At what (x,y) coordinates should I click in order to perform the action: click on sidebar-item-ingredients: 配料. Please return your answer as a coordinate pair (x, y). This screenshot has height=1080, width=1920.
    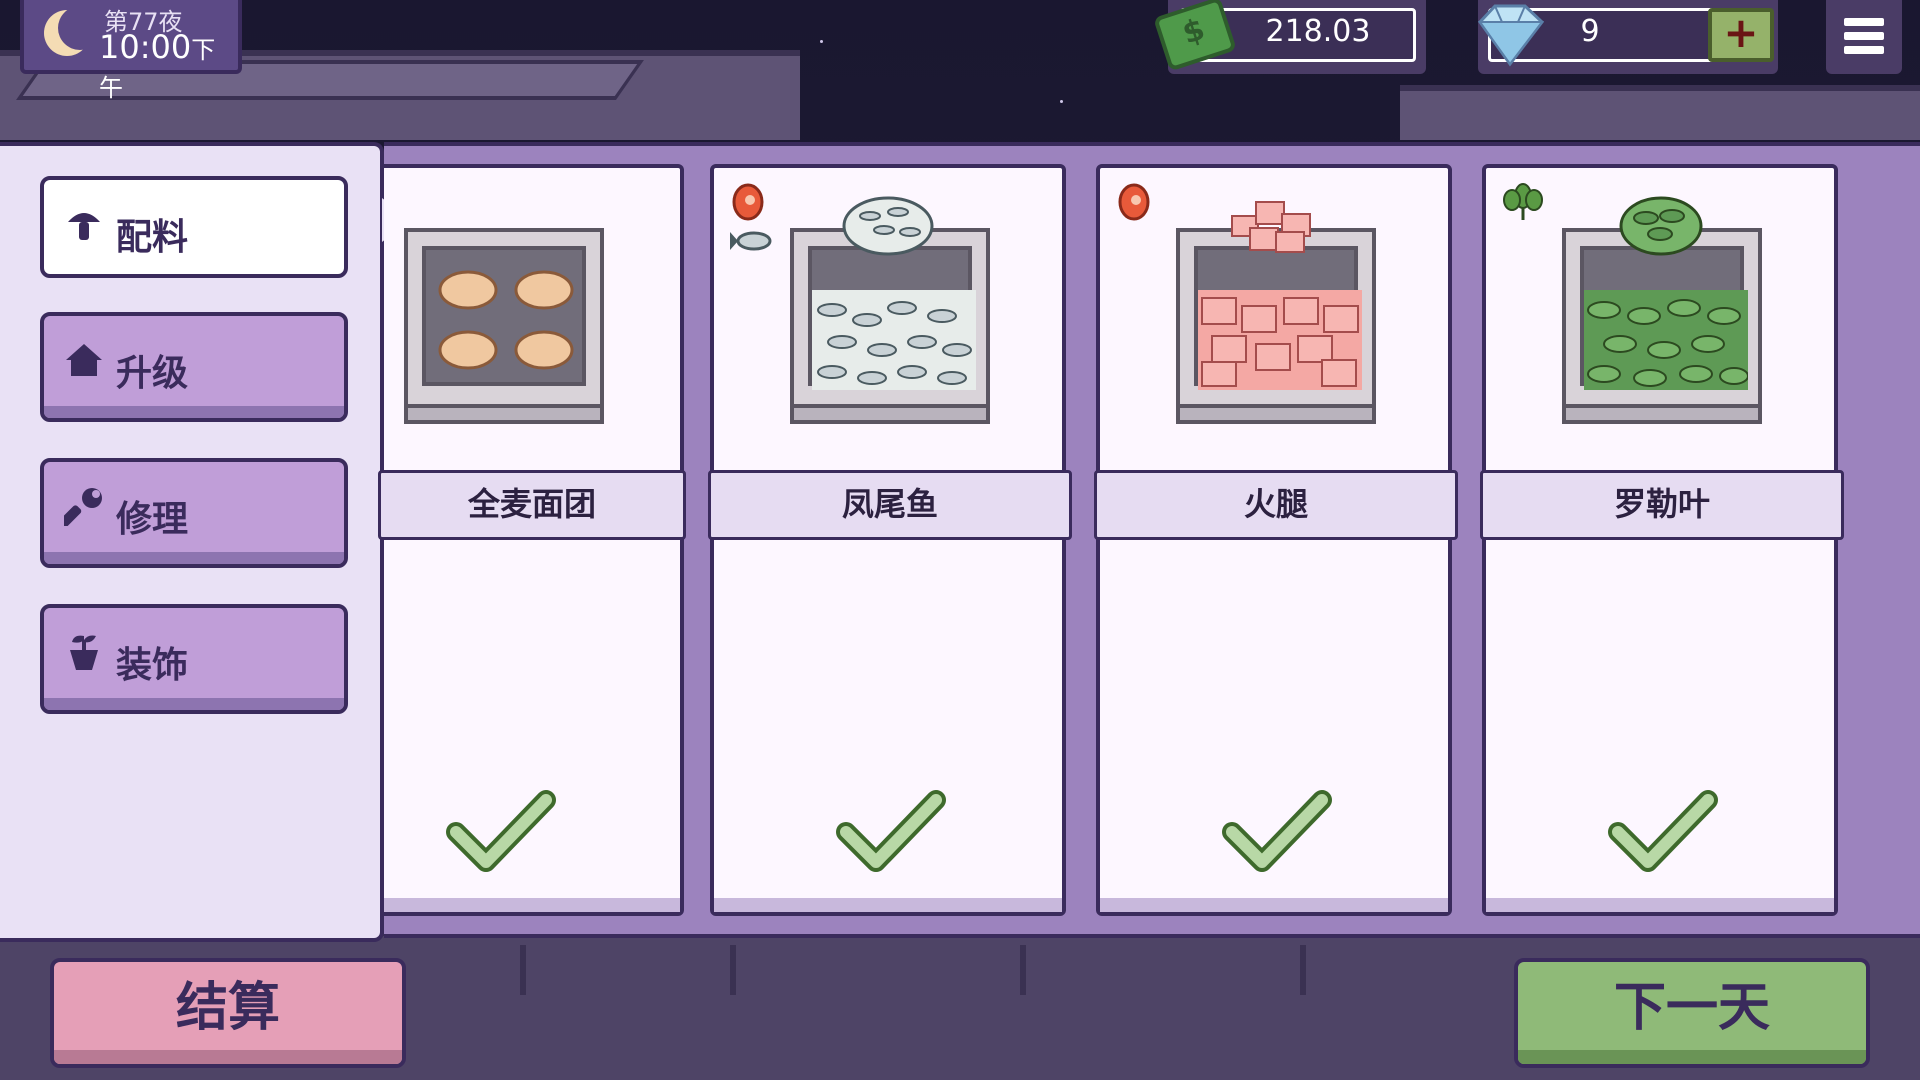
    Looking at the image, I should click on (194, 227).